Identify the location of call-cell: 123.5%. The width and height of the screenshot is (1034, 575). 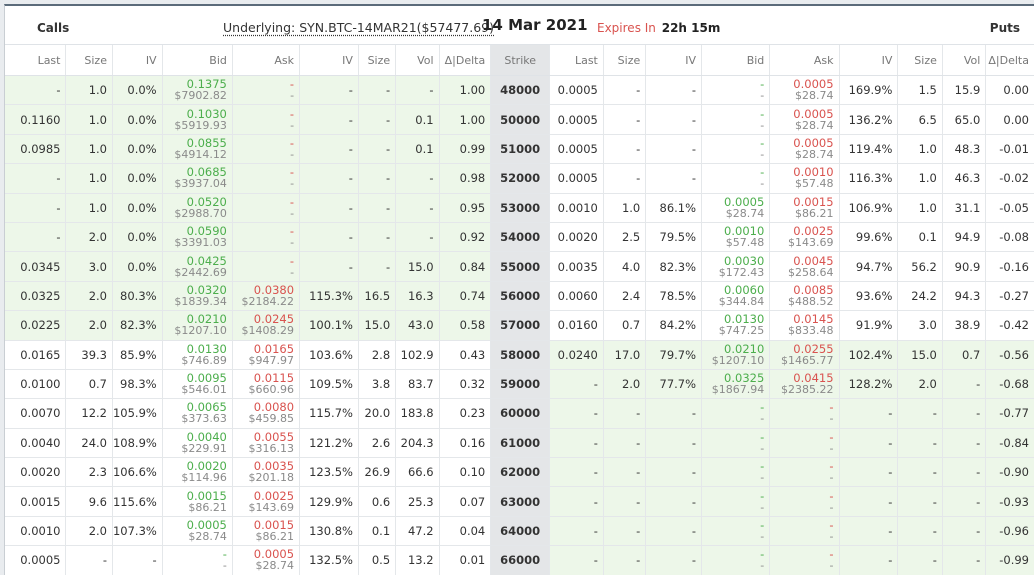
(329, 472).